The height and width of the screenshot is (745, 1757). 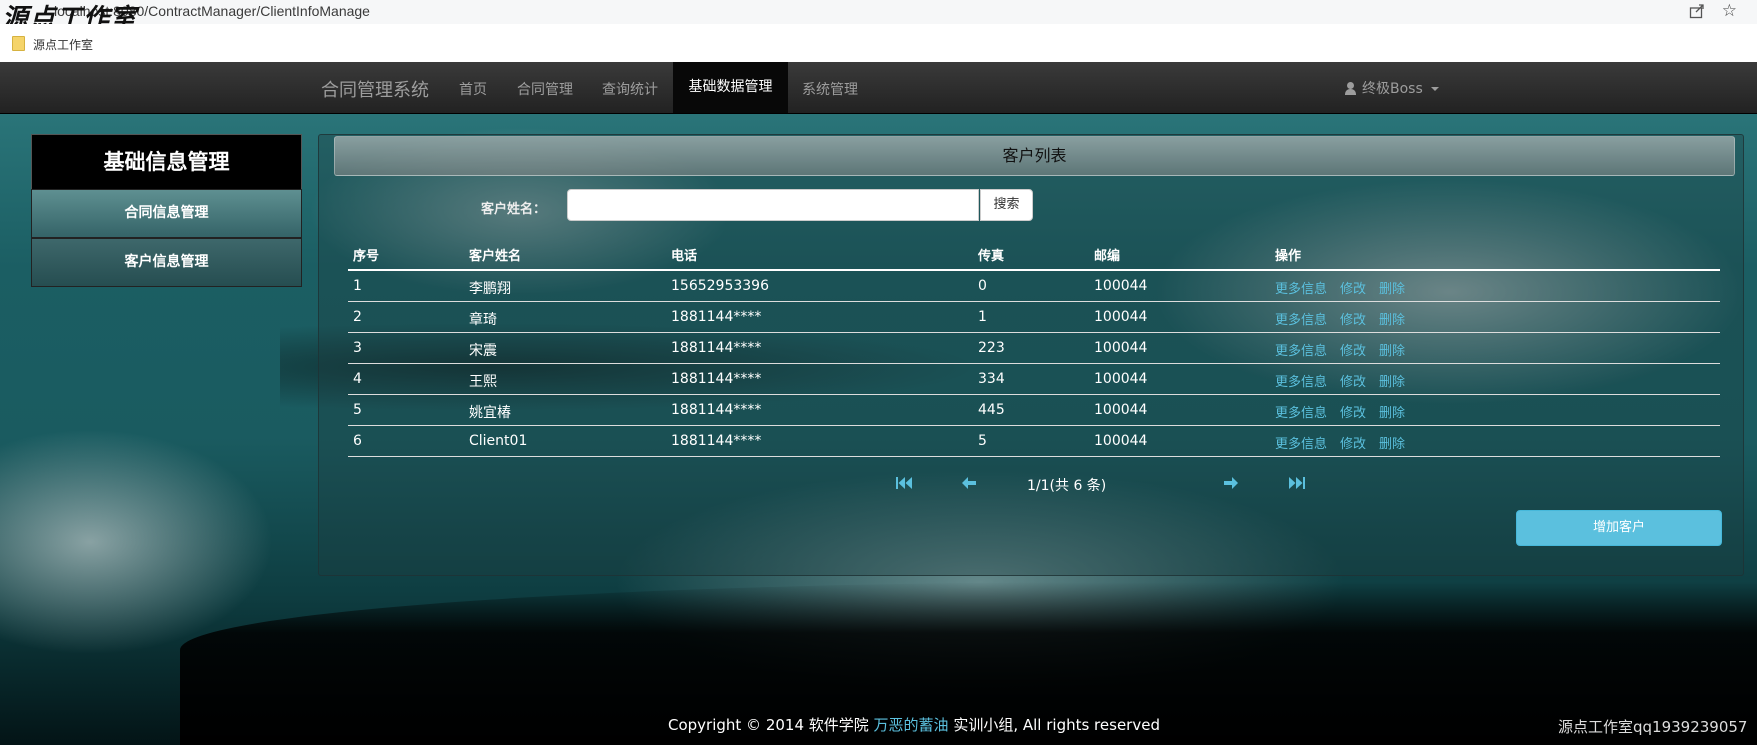 What do you see at coordinates (1288, 256) in the screenshot?
I see `header-actions: 操作` at bounding box center [1288, 256].